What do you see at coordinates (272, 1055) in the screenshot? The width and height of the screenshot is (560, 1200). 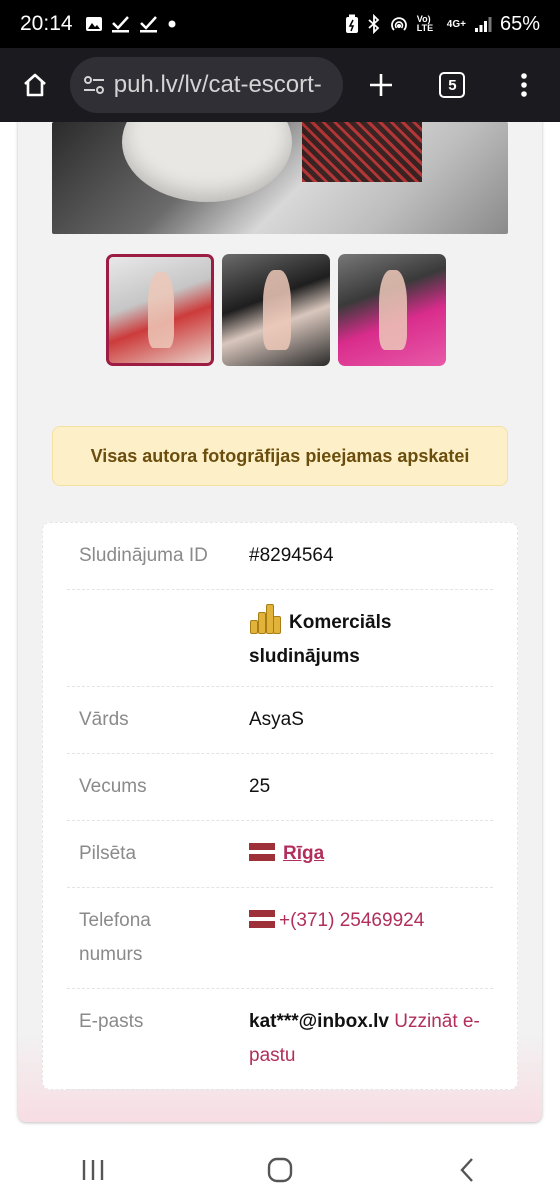 I see `reveal-email-link: pastu` at bounding box center [272, 1055].